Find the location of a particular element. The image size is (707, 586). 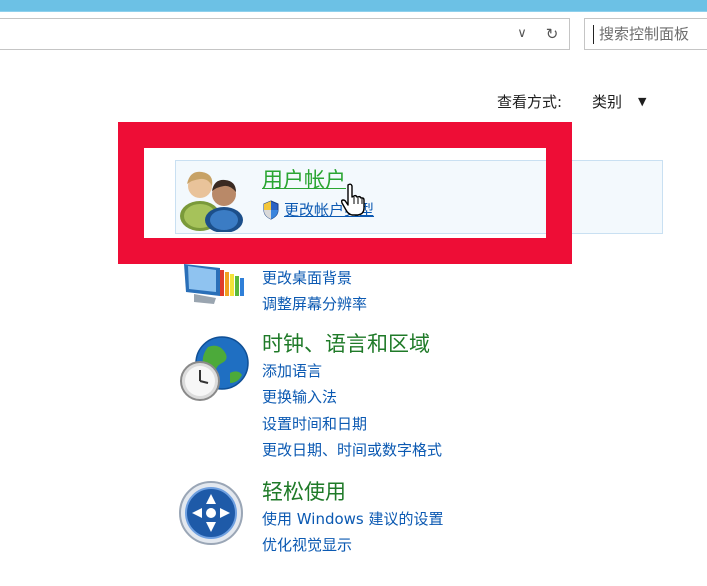

uac-shield-icon is located at coordinates (271, 210).